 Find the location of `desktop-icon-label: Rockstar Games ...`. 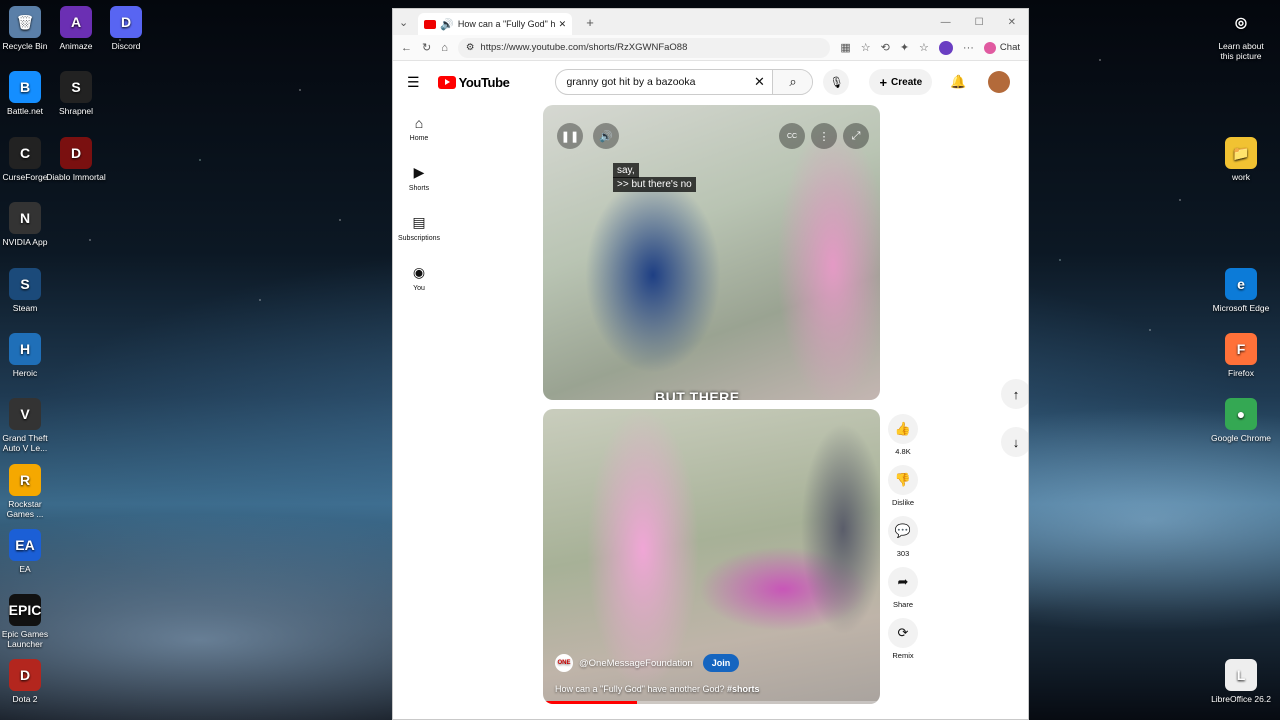

desktop-icon-label: Rockstar Games ... is located at coordinates (25, 509).